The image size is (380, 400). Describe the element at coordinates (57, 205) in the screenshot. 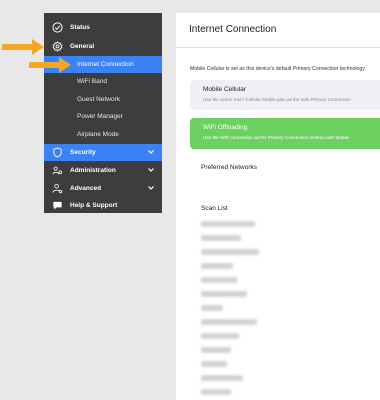

I see `chat-bubble-icon` at that location.